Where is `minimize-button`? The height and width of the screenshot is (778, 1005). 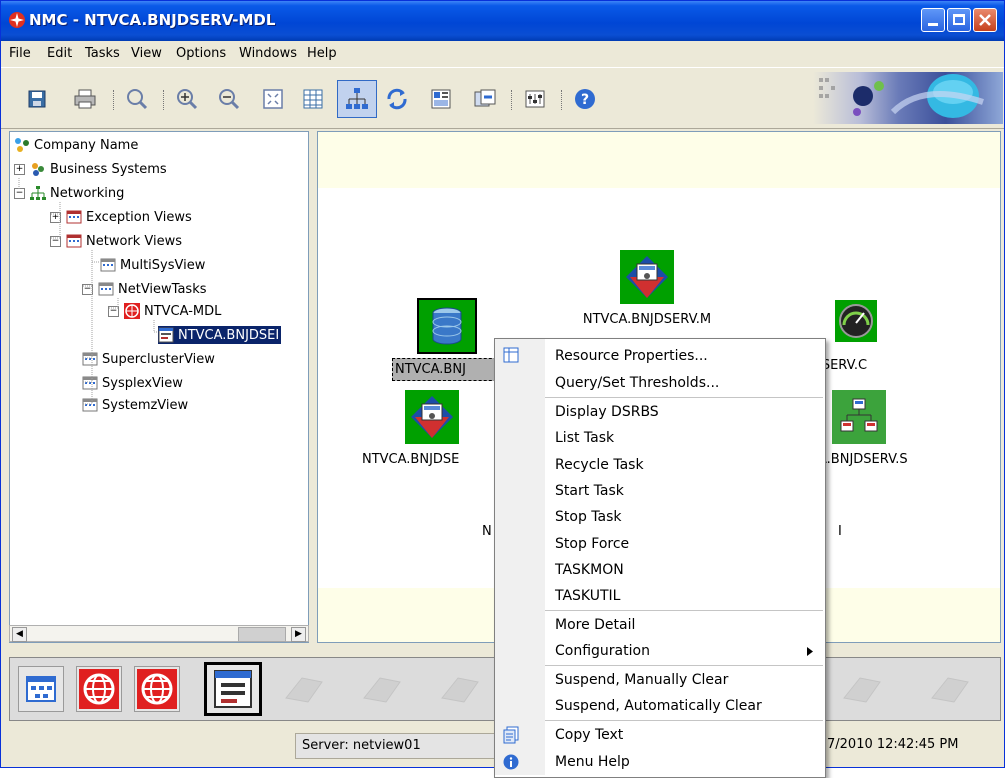 minimize-button is located at coordinates (933, 20).